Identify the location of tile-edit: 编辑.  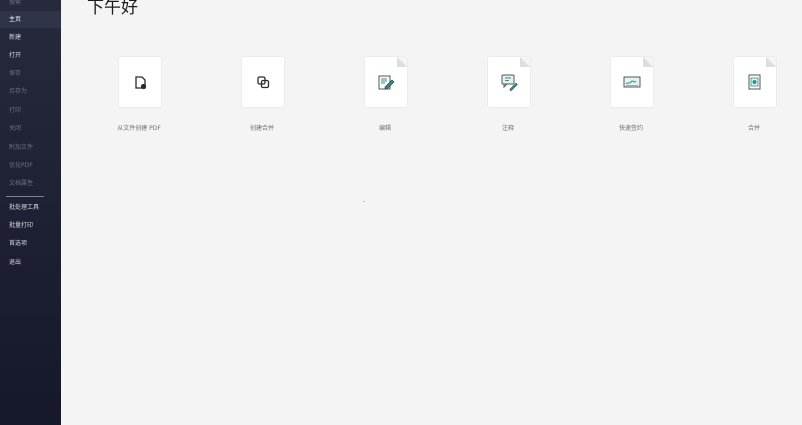
(385, 97).